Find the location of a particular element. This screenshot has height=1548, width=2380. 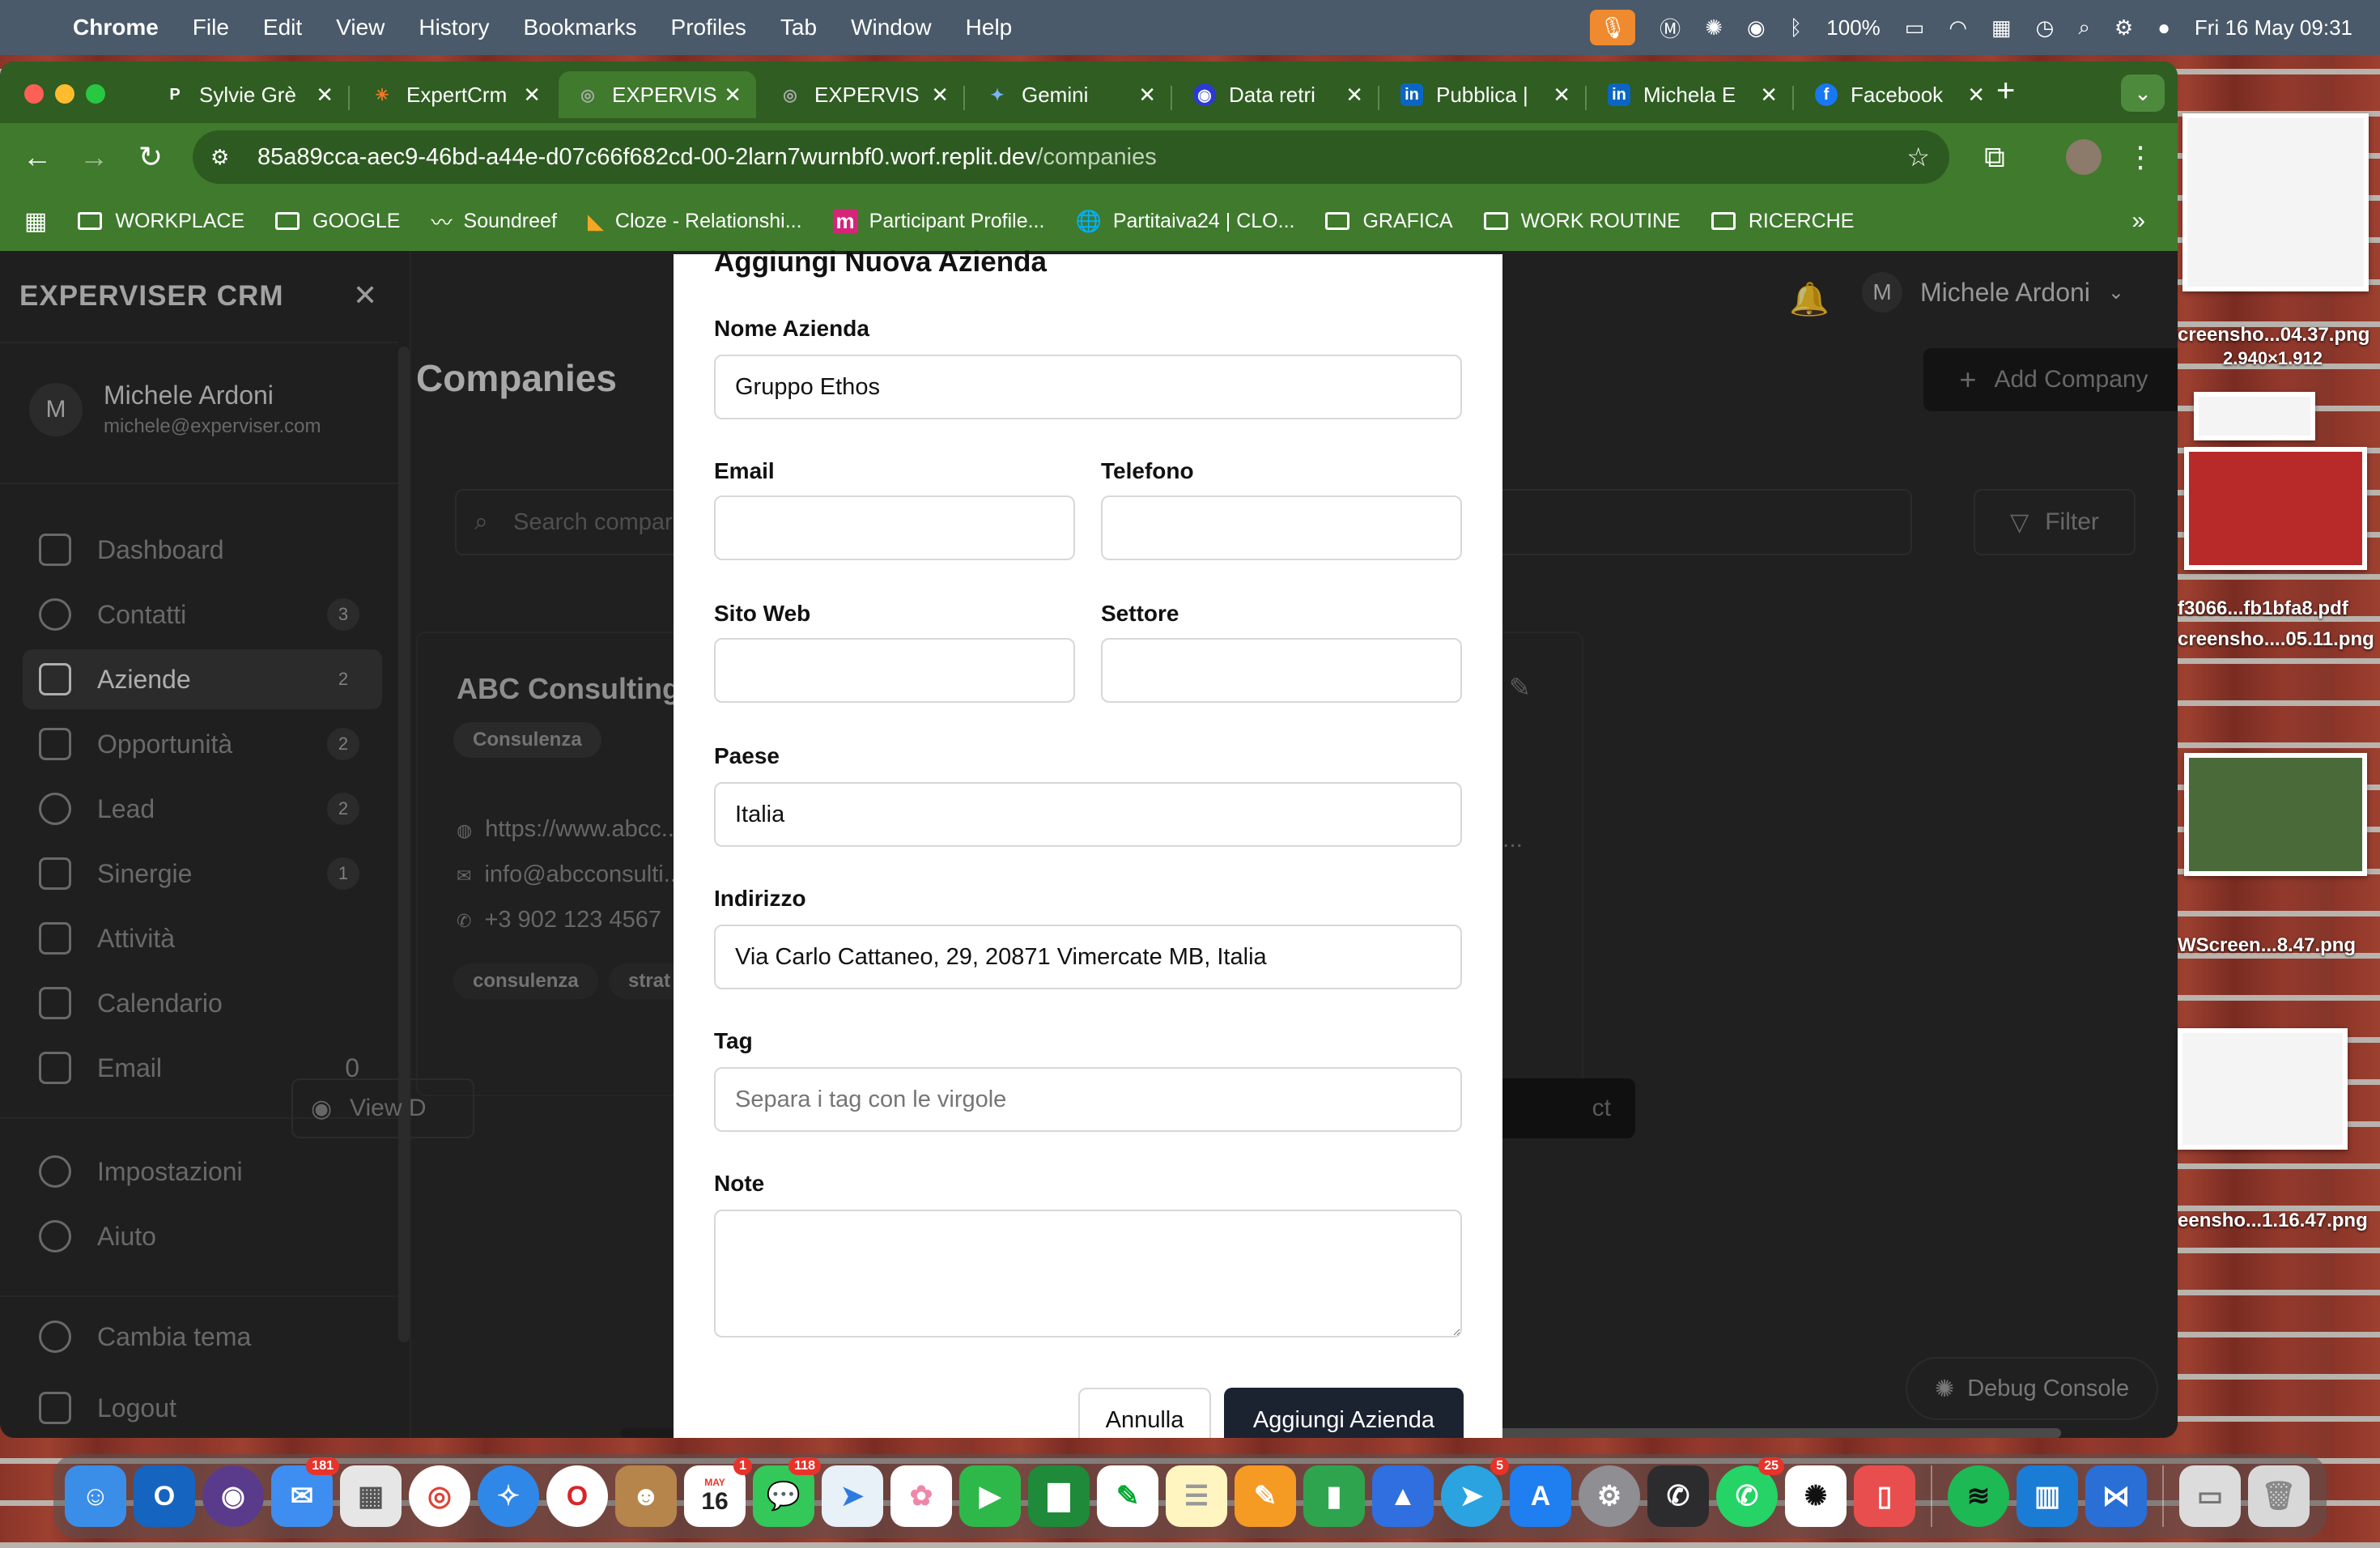

desktop-file-label: eensho...1.16.47.png is located at coordinates (2273, 1221).